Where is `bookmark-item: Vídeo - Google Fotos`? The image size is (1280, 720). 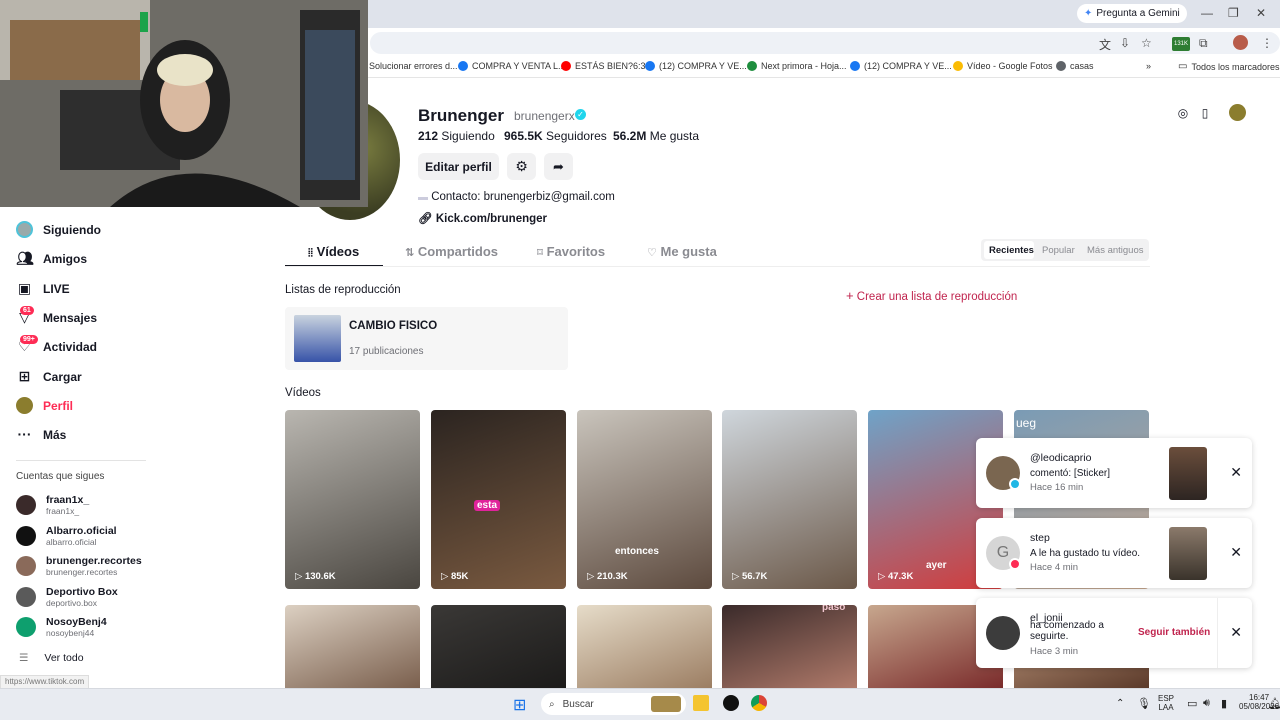 bookmark-item: Vídeo - Google Fotos is located at coordinates (1003, 66).